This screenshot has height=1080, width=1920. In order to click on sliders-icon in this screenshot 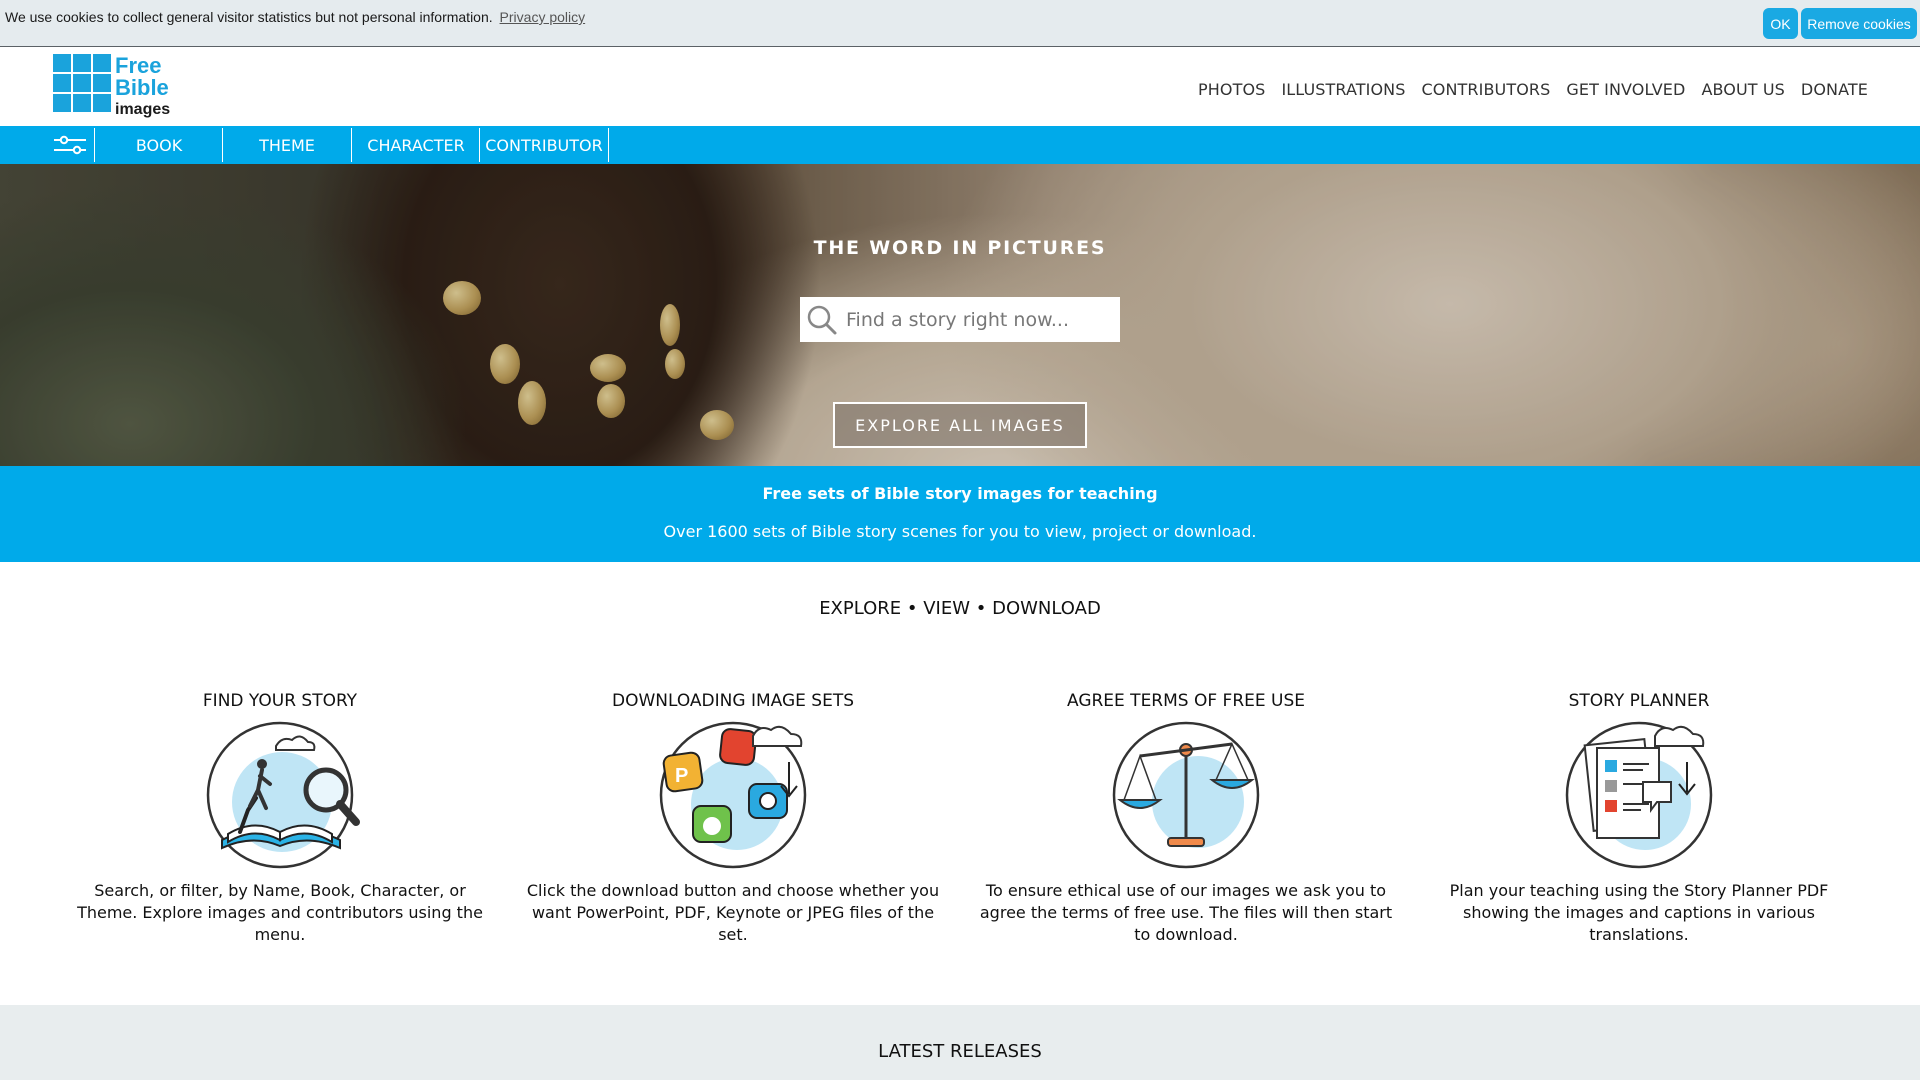, I will do `click(70, 145)`.